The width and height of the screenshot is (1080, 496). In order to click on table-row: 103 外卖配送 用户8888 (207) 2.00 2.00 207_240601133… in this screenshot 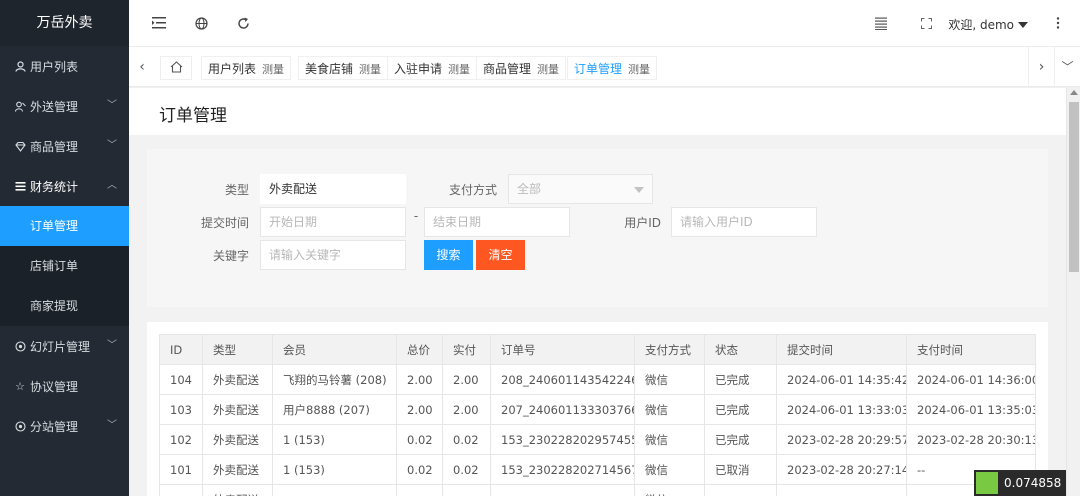, I will do `click(597, 409)`.